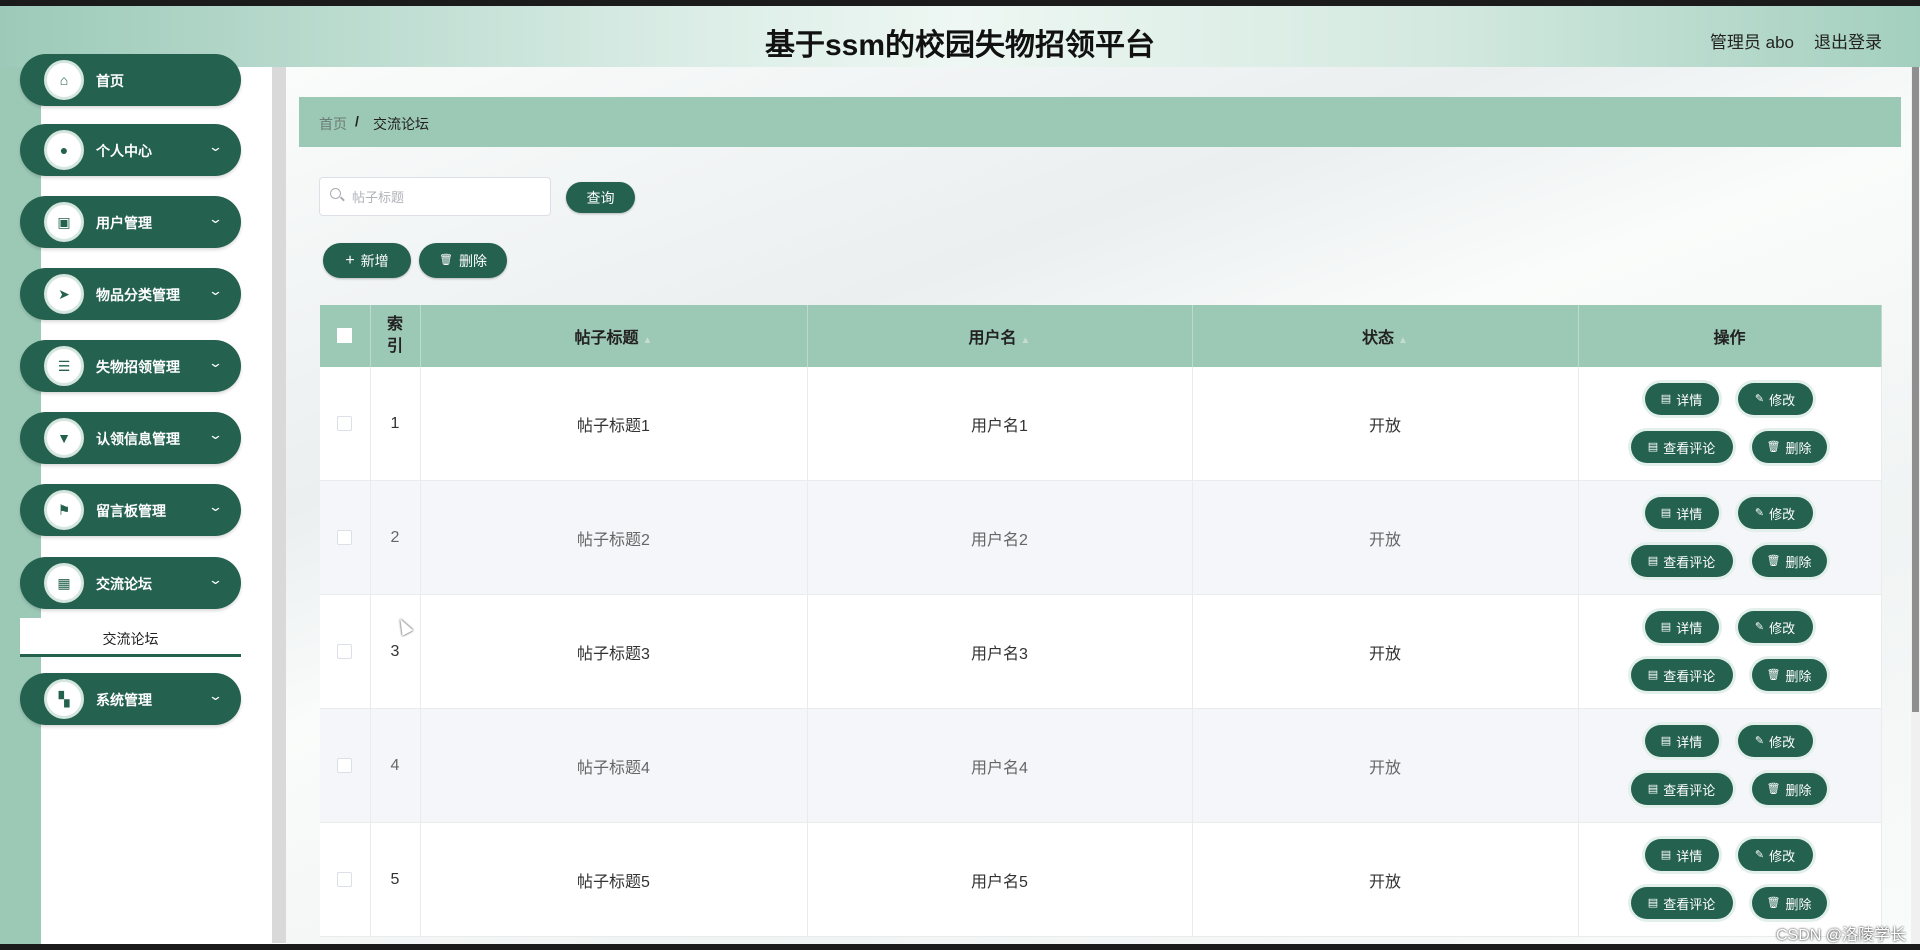 The height and width of the screenshot is (950, 1920). Describe the element at coordinates (130, 80) in the screenshot. I see `sidebar-item-home: ⌂ 首页` at that location.